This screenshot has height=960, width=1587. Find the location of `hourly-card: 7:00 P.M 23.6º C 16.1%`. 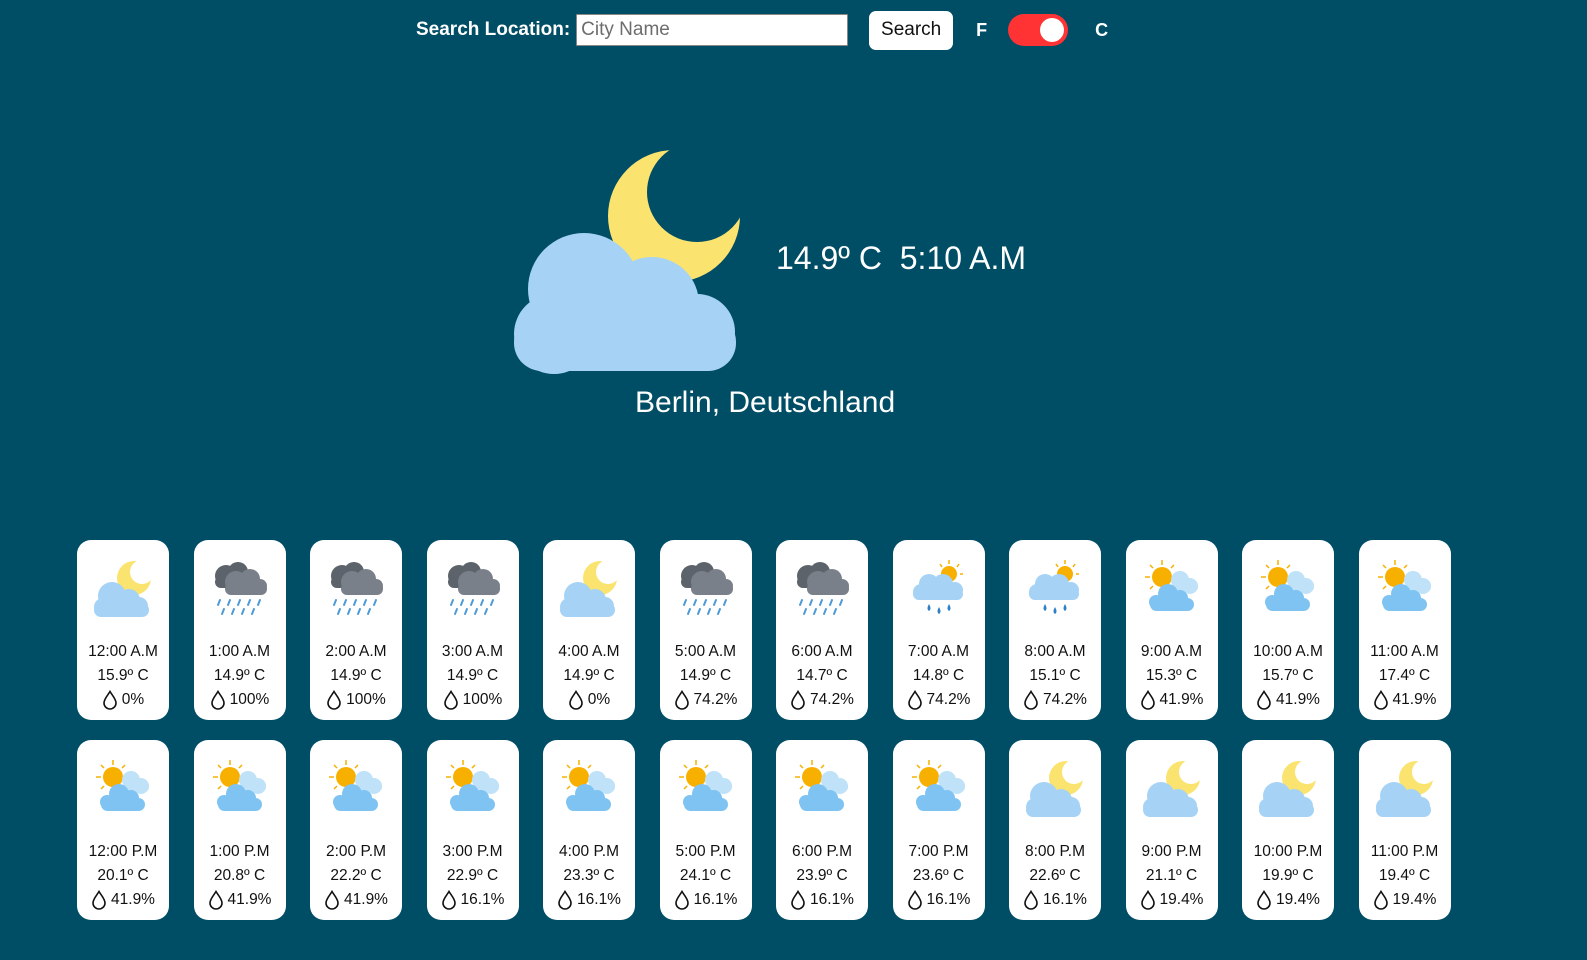

hourly-card: 7:00 P.M 23.6º C 16.1% is located at coordinates (938, 830).